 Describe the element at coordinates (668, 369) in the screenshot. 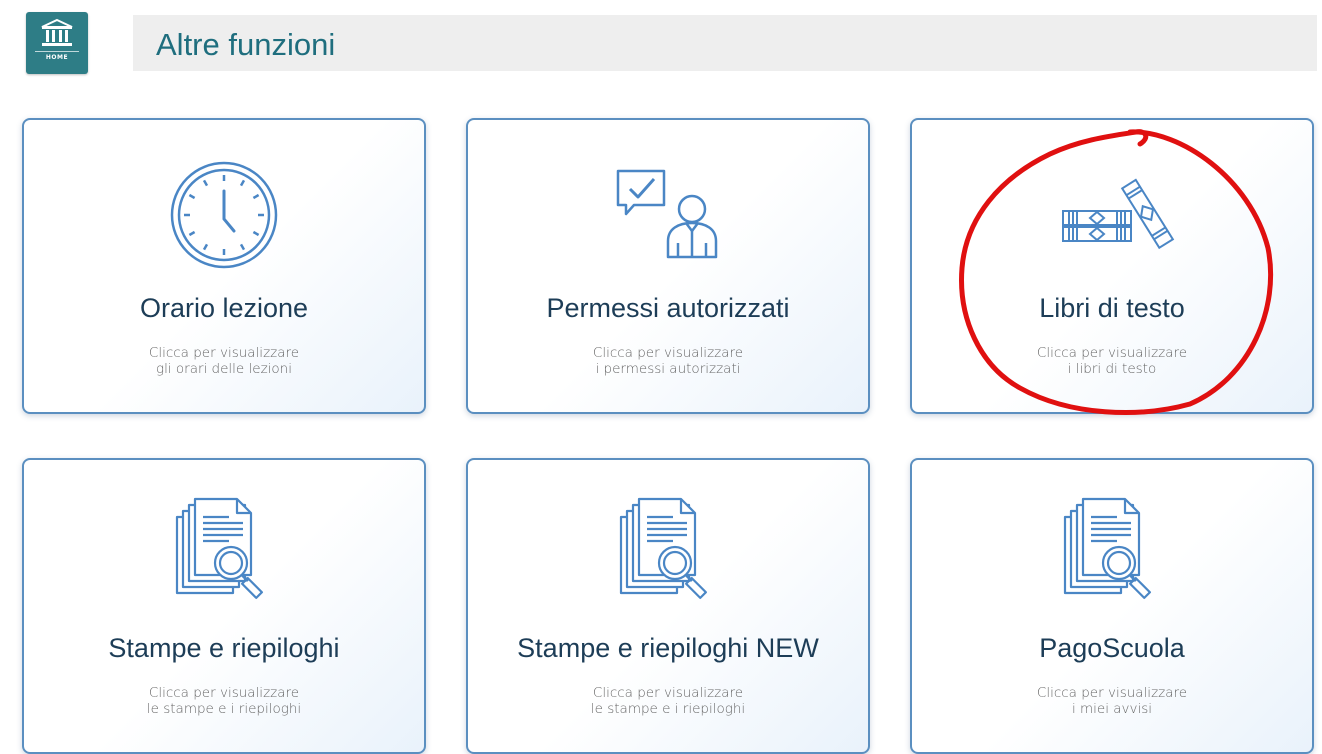

I see `card-description-line: i permessi autorizzati` at that location.